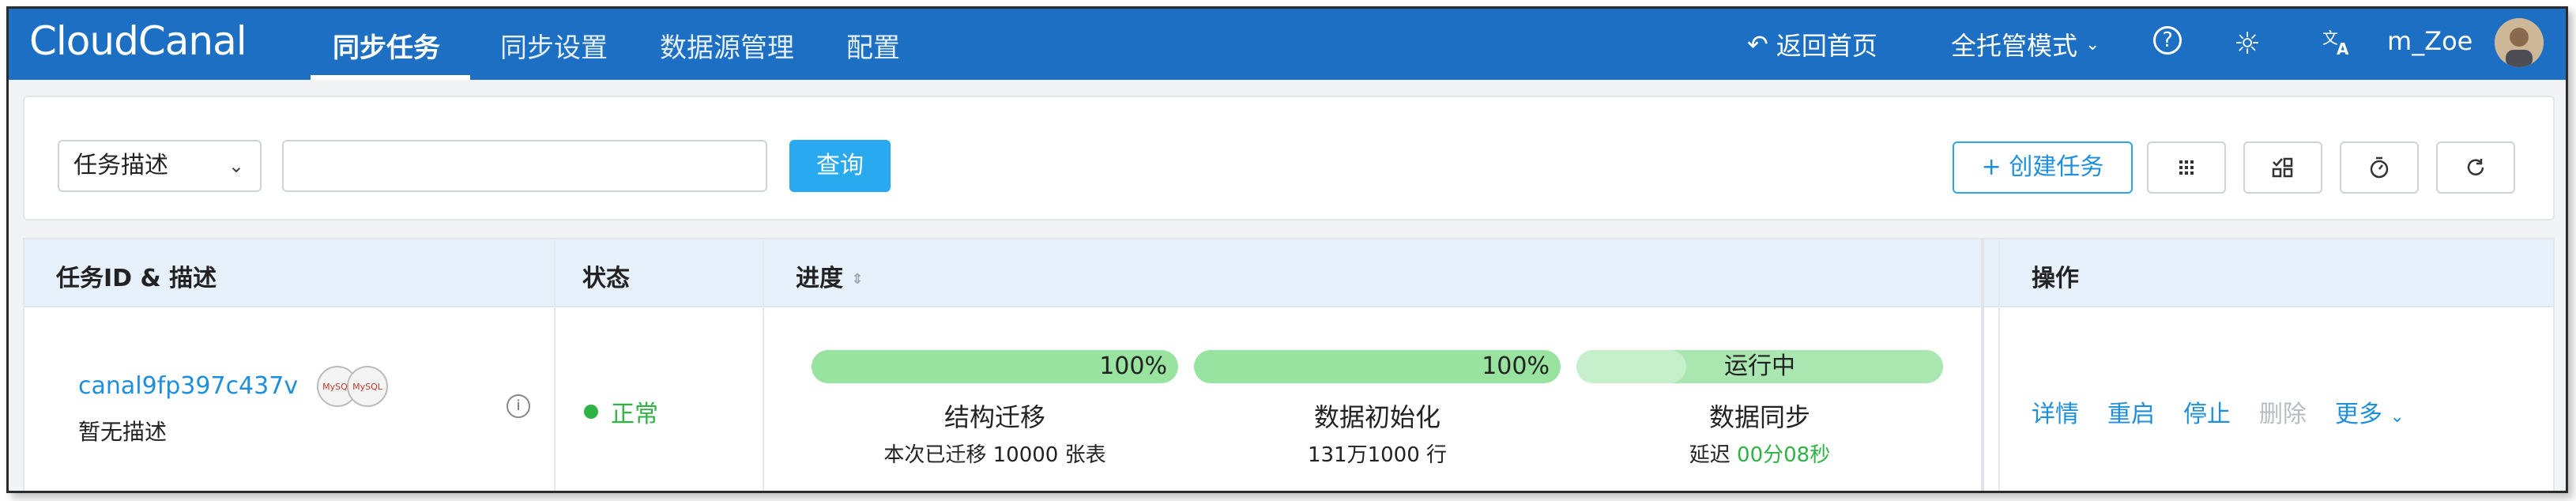 The image size is (2576, 501). Describe the element at coordinates (1784, 455) in the screenshot. I see `latency-value: 00分08秒` at that location.